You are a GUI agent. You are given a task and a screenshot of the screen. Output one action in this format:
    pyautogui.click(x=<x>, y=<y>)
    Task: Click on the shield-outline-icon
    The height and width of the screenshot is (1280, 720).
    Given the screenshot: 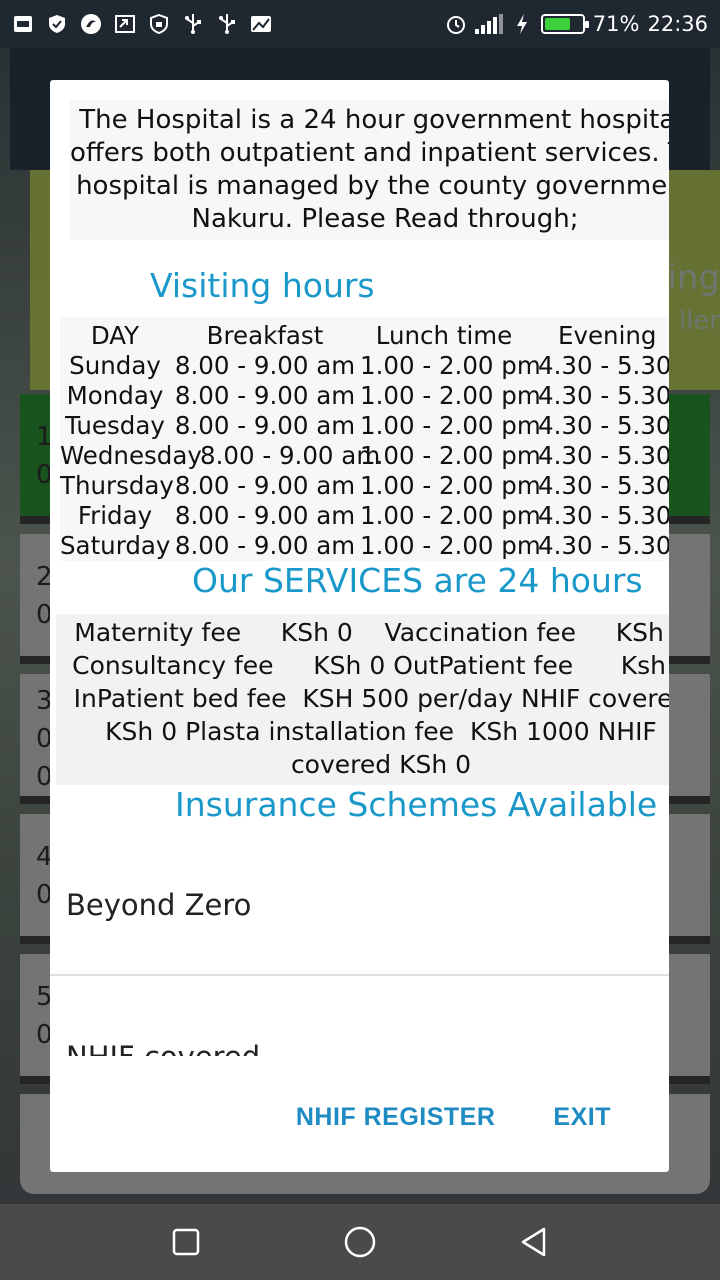 What is the action you would take?
    pyautogui.click(x=159, y=24)
    